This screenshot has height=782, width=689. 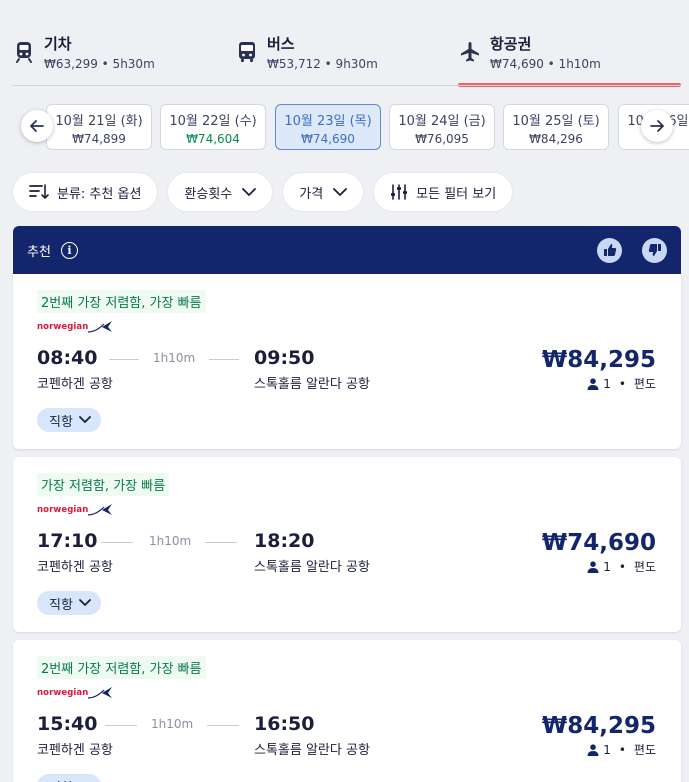 I want to click on all-filters-button: 모든 필터 보기, so click(x=443, y=192).